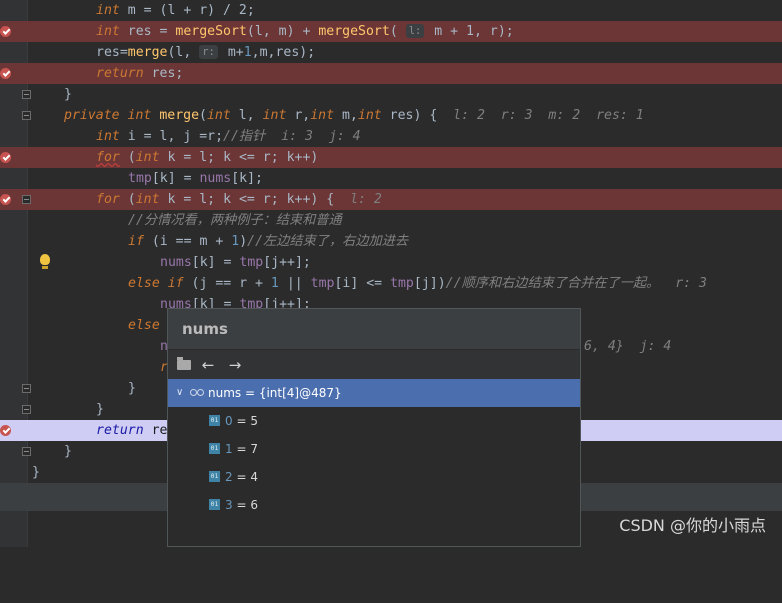  I want to click on debug-inline-values: 6, 4} j: 4, so click(628, 346).